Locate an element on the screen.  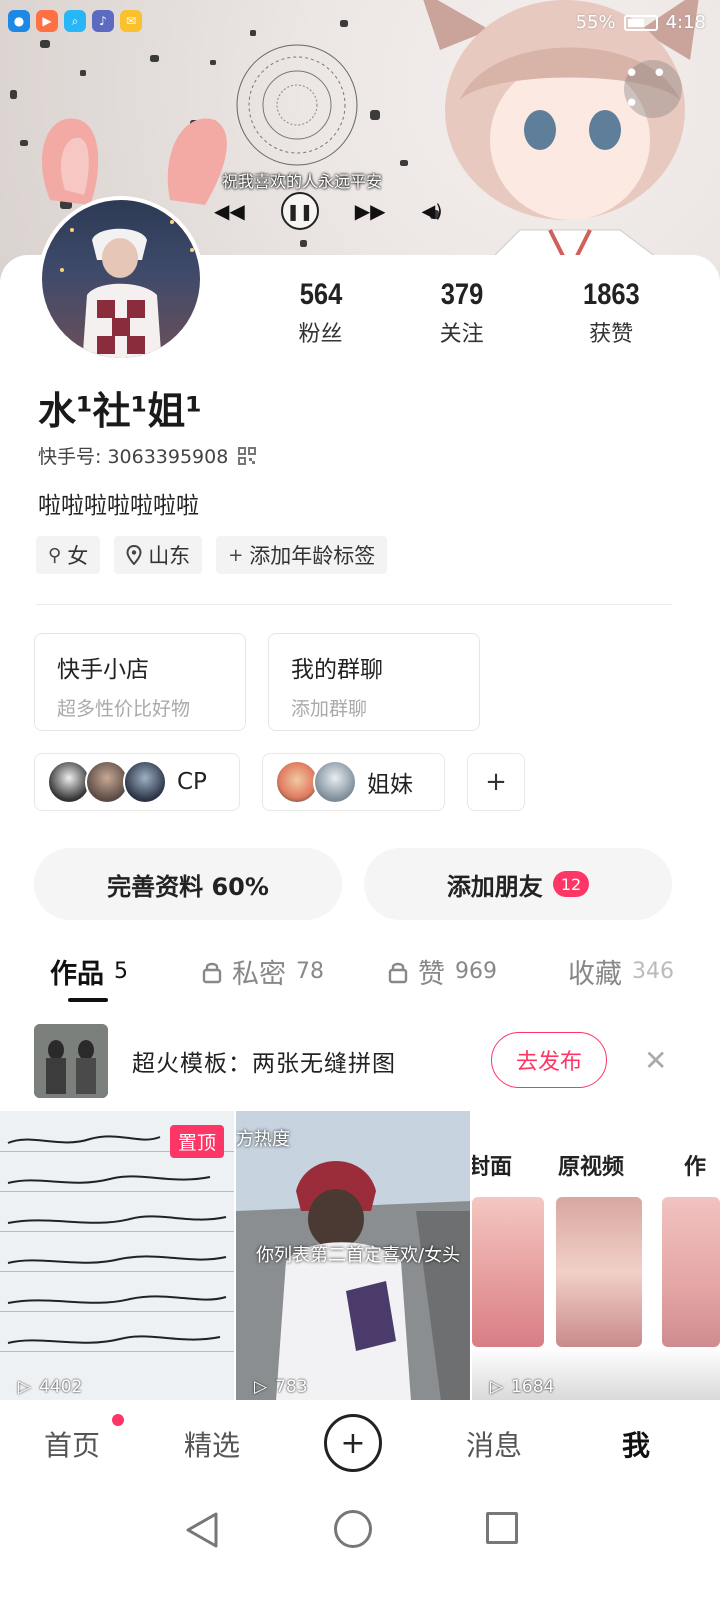
add-age-tag: + 添加年龄标签 is located at coordinates (302, 555).